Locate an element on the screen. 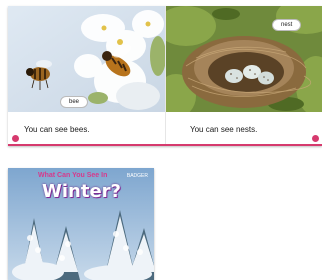 Image resolution: width=322 pixels, height=280 pixels. spread-bottom-bar is located at coordinates (165, 145).